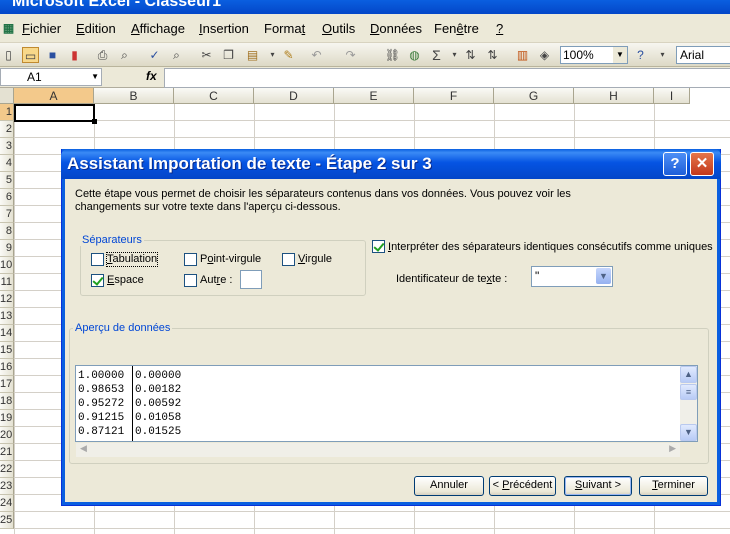 The image size is (730, 534). I want to click on zoom-select: 100% ▼, so click(594, 55).